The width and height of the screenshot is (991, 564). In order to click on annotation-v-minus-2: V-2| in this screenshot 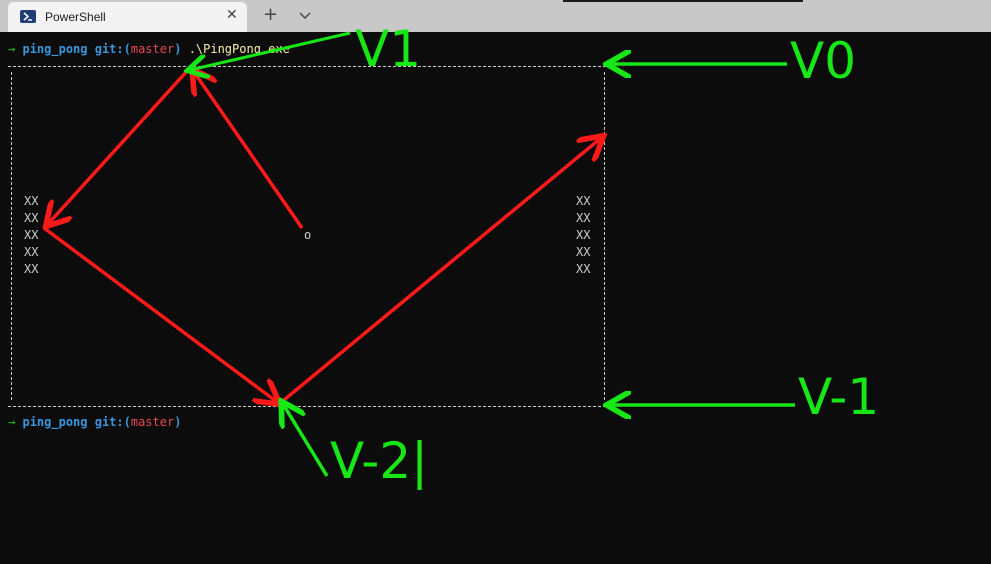, I will do `click(379, 461)`.